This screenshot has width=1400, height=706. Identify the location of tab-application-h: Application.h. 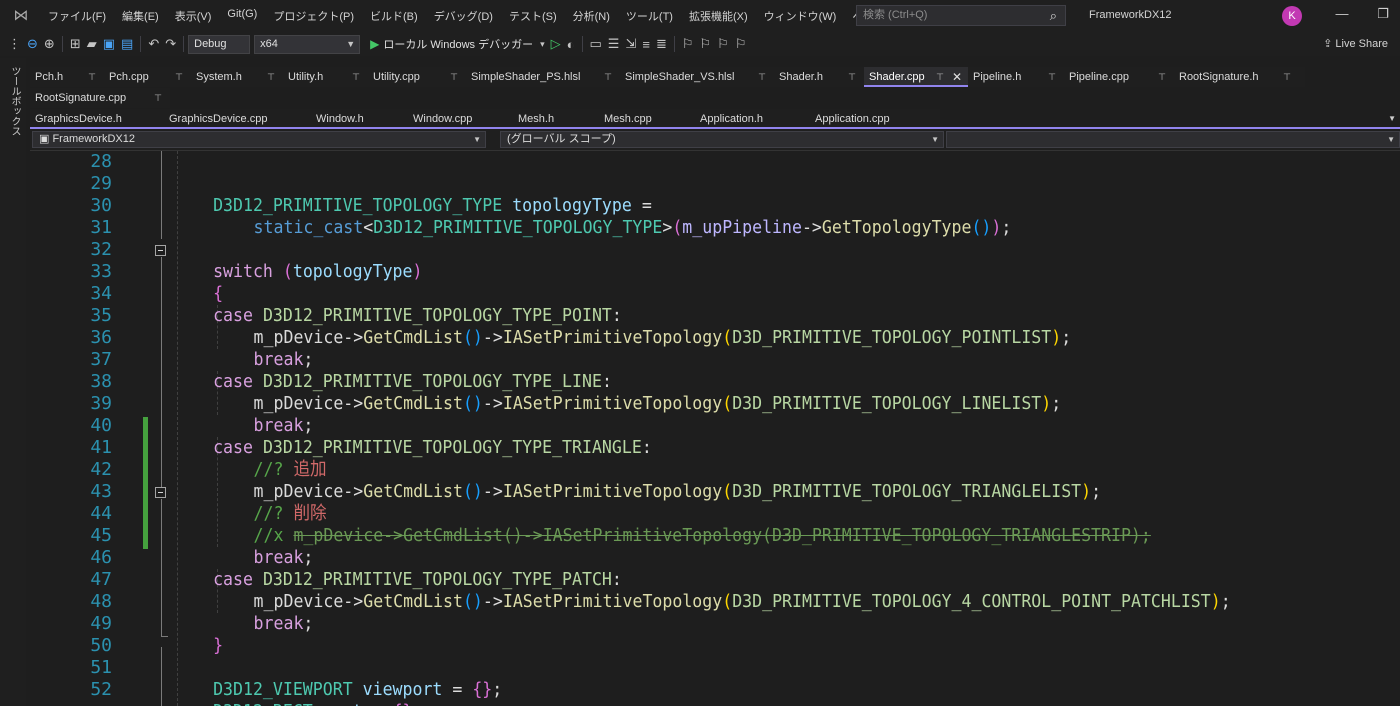
(752, 119).